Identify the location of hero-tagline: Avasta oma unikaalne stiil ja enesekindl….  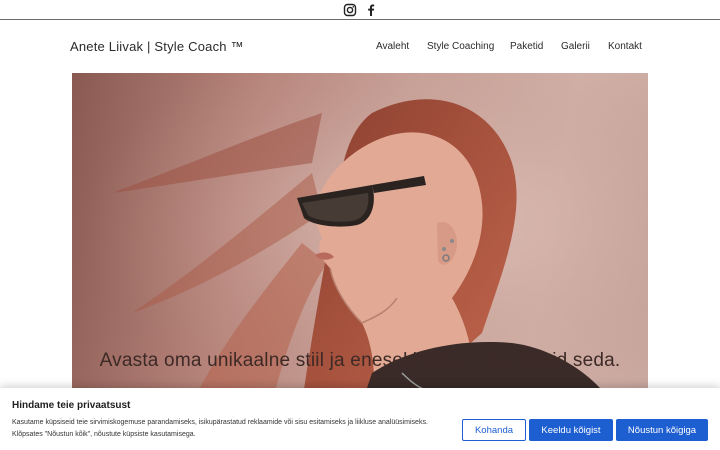
(360, 360).